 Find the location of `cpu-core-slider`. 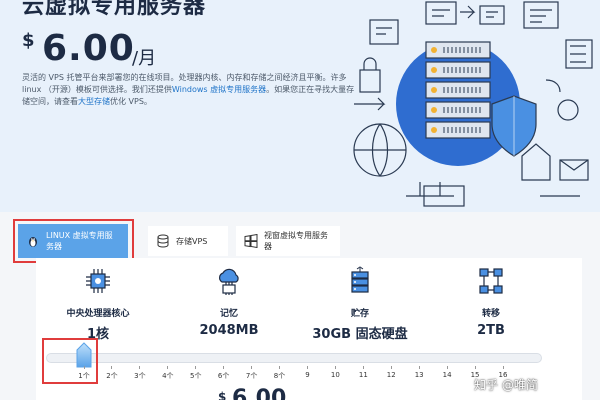

cpu-core-slider is located at coordinates (294, 358).